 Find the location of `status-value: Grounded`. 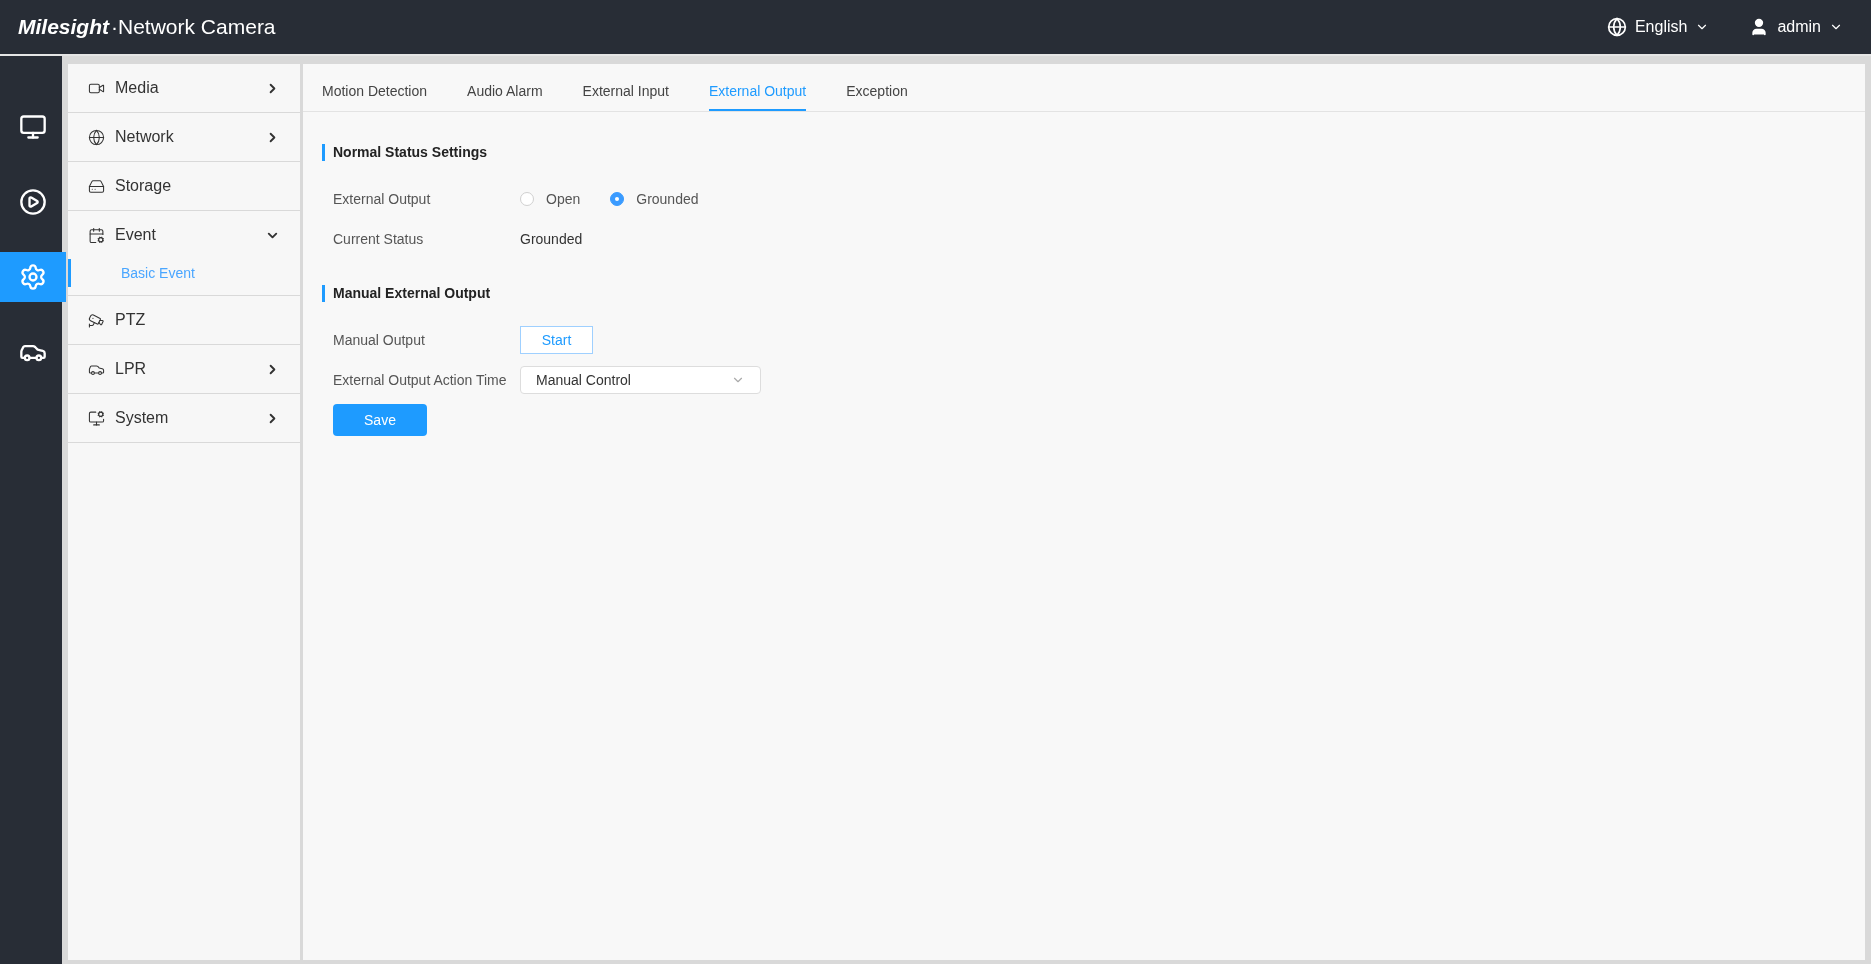

status-value: Grounded is located at coordinates (551, 239).